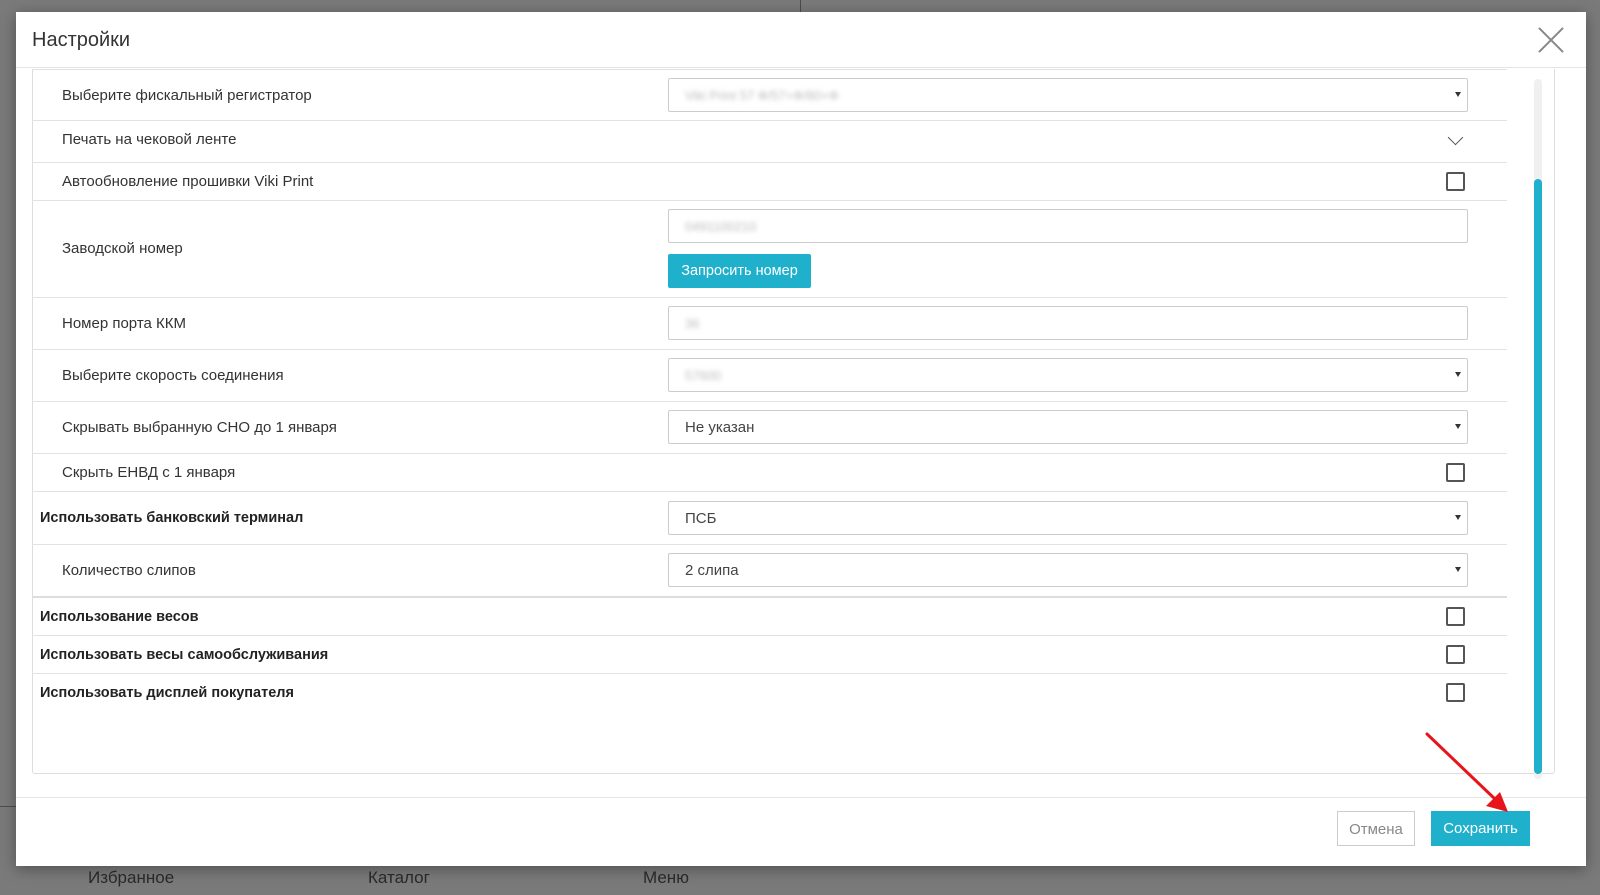  I want to click on kkm-port-input: 36, so click(1068, 323).